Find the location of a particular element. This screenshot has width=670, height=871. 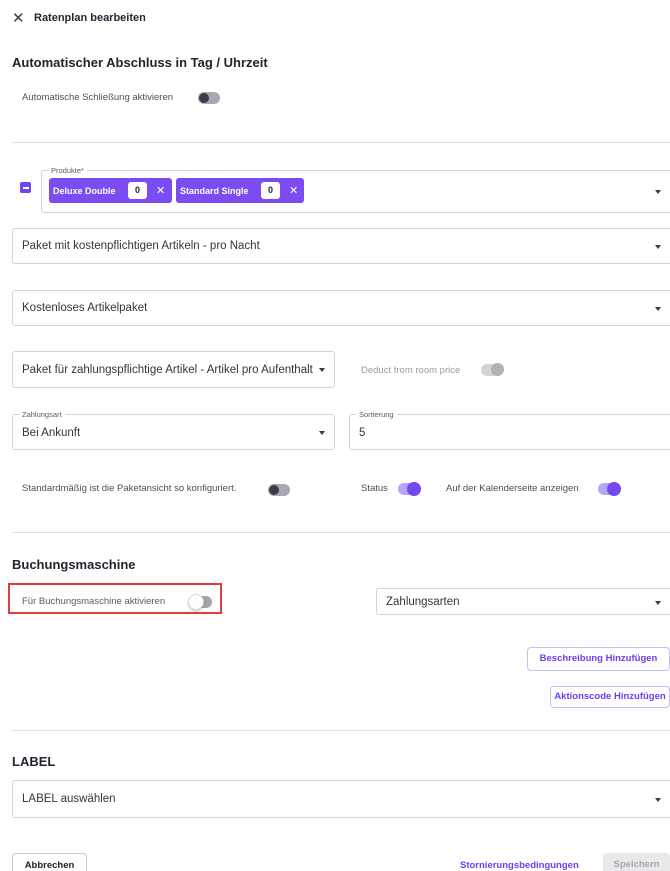

free-package-select: Kostenloses Artikelpaket is located at coordinates (341, 308).